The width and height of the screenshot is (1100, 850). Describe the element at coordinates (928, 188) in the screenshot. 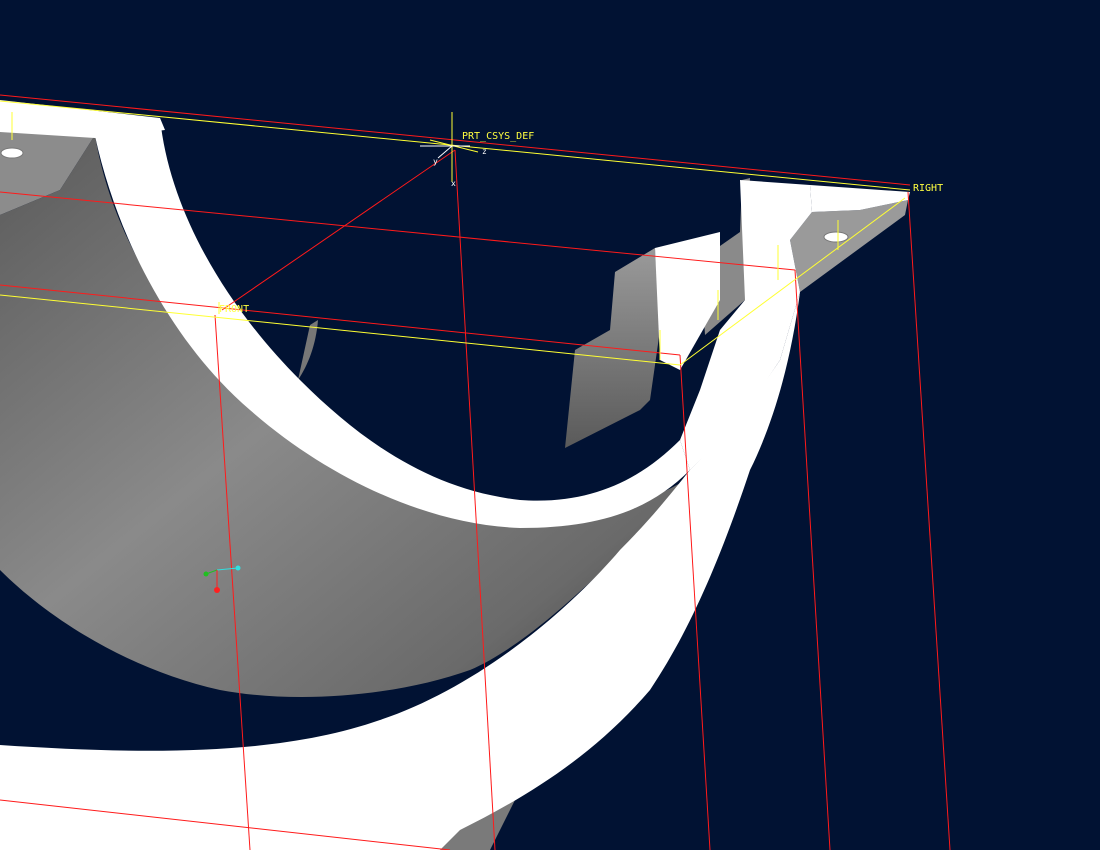

I see `datum-plane-right-label: RIGHT` at that location.